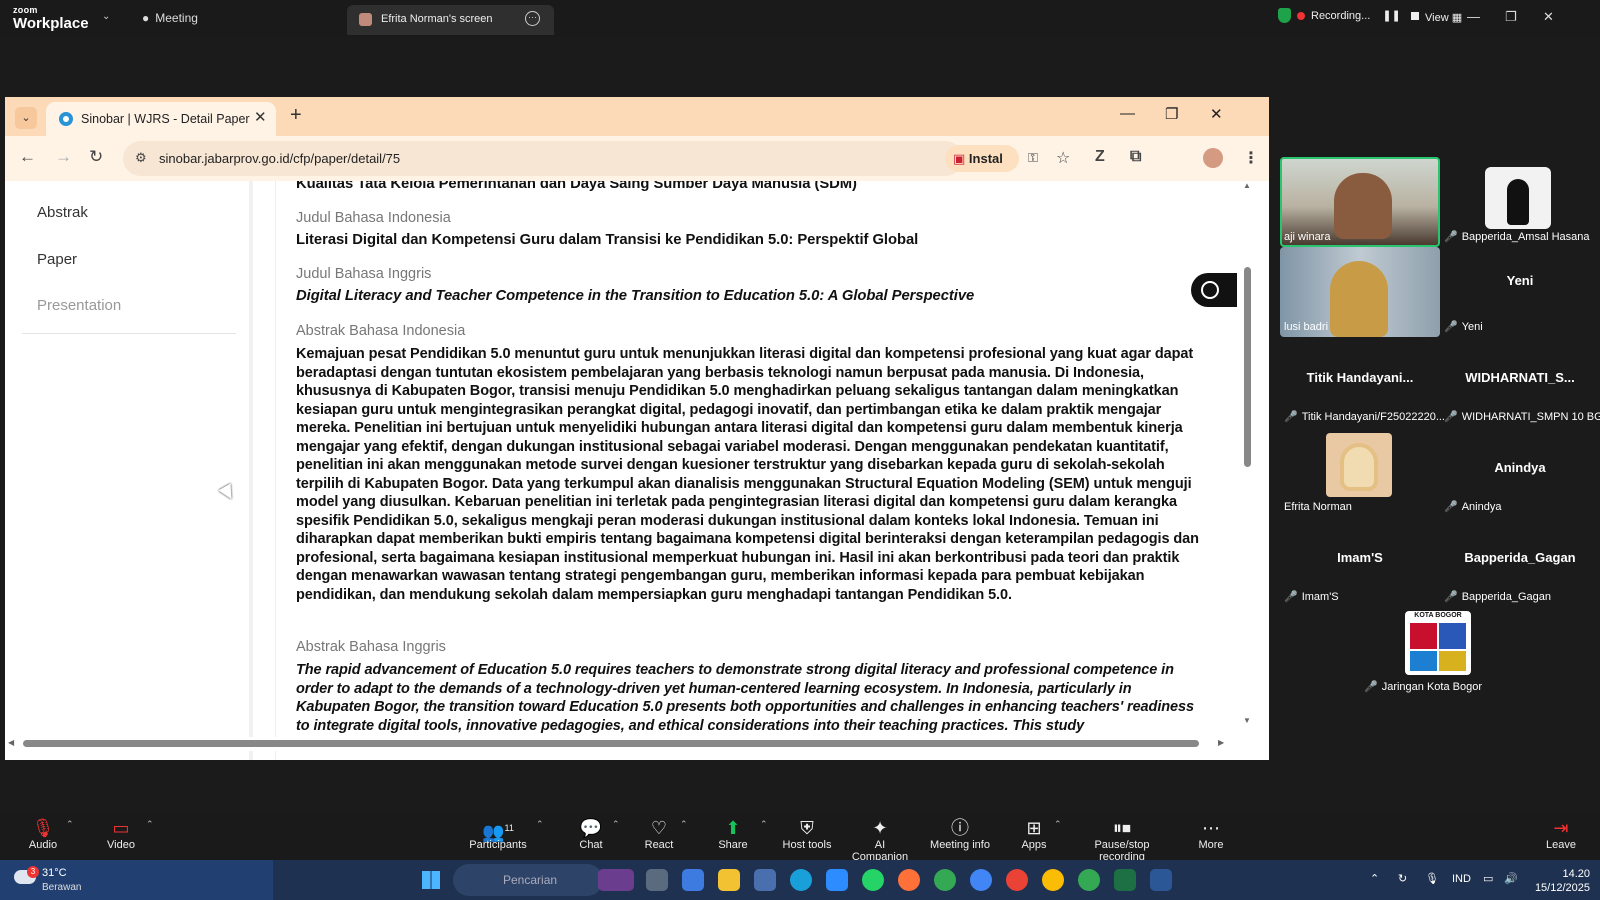  I want to click on mic-icon: 🎙, so click(1432, 878).